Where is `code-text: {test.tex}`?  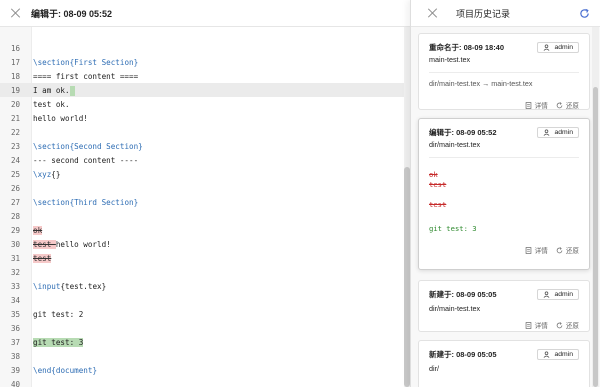 code-text: {test.tex} is located at coordinates (83, 286).